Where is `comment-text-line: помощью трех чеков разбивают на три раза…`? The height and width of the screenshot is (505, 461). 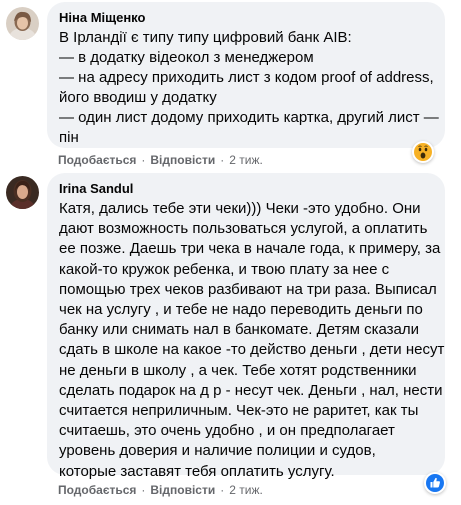
comment-text-line: помощью трех чеков разбивают на три раза… is located at coordinates (248, 289).